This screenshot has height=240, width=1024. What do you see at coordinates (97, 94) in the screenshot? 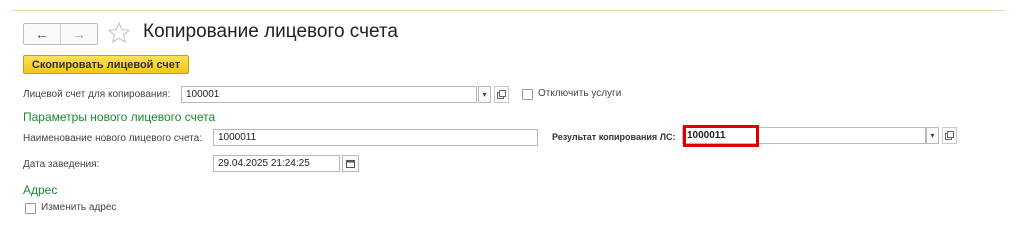
I see `copy-source-label: Лицевой счет для копирования:` at bounding box center [97, 94].